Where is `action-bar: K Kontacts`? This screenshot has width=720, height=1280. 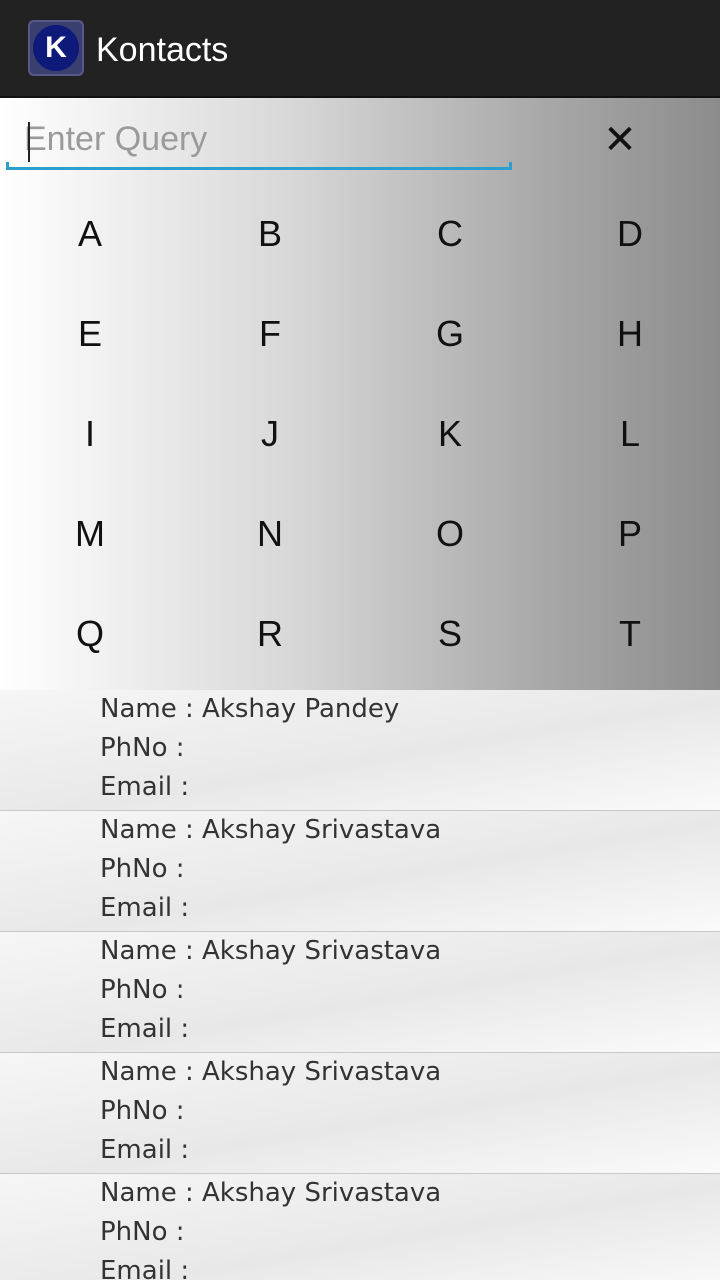 action-bar: K Kontacts is located at coordinates (360, 49).